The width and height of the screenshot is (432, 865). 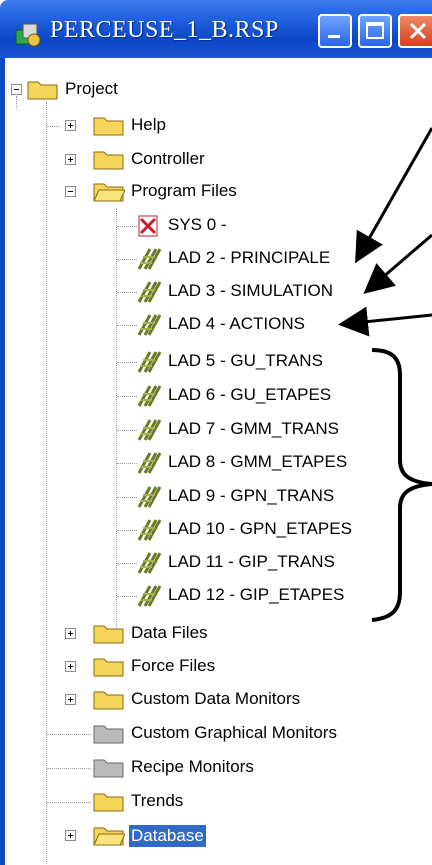 I want to click on annotation-overlay, so click(x=385, y=374).